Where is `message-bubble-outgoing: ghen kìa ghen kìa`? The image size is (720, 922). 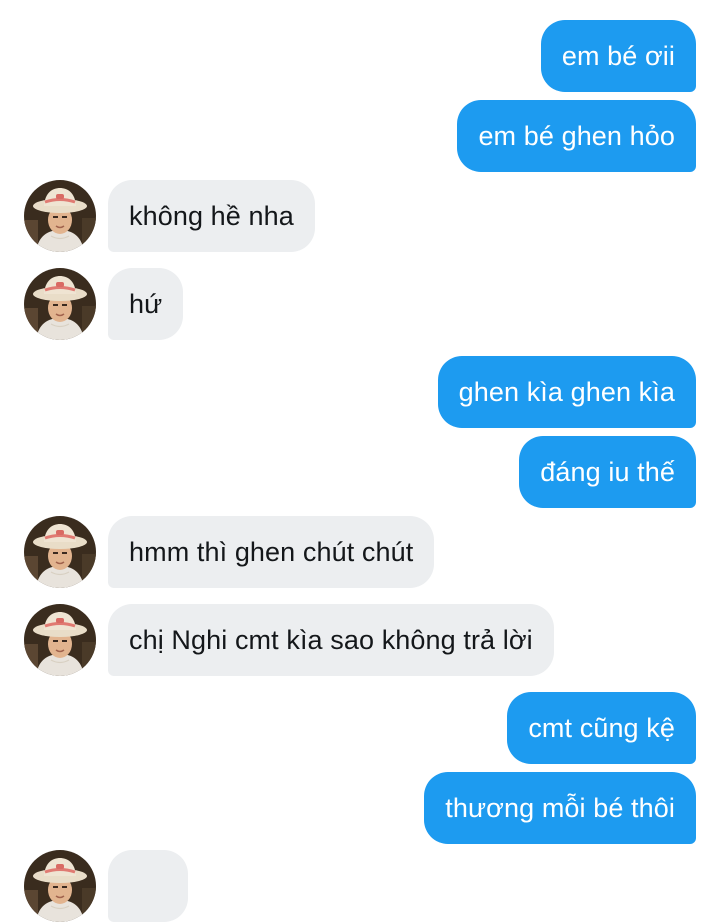
message-bubble-outgoing: ghen kìa ghen kìa is located at coordinates (566, 392).